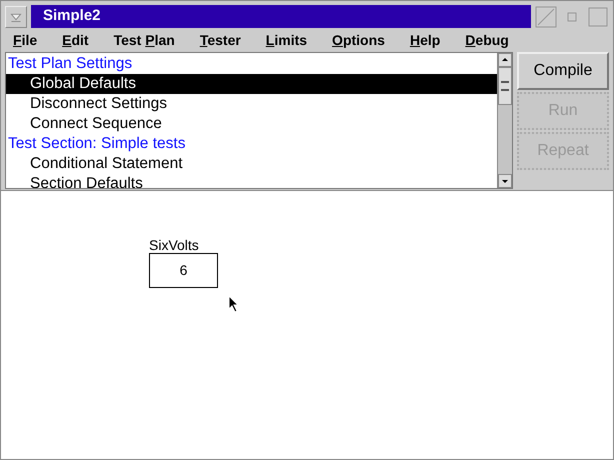  What do you see at coordinates (287, 40) in the screenshot?
I see `menu-item: Limits` at bounding box center [287, 40].